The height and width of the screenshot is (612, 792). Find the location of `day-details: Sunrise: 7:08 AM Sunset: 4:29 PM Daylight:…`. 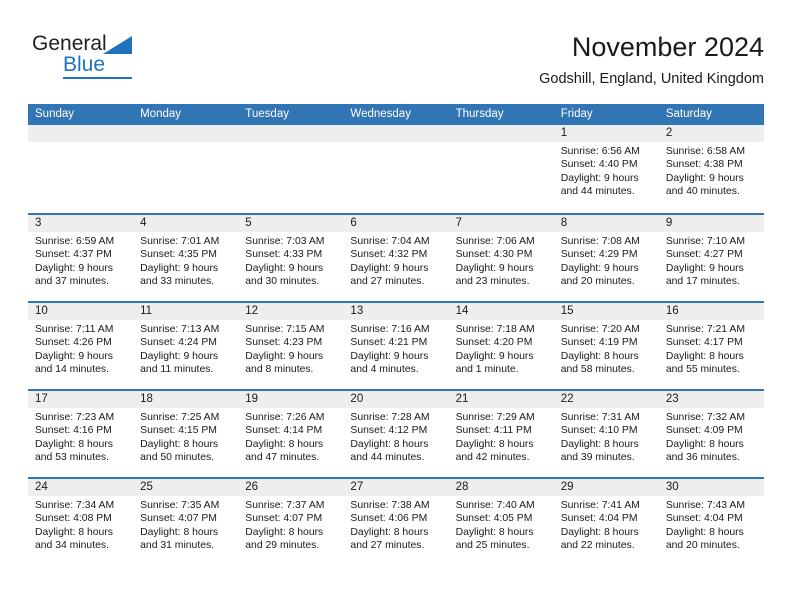

day-details: Sunrise: 7:08 AM Sunset: 4:29 PM Daylight:… is located at coordinates (606, 260).